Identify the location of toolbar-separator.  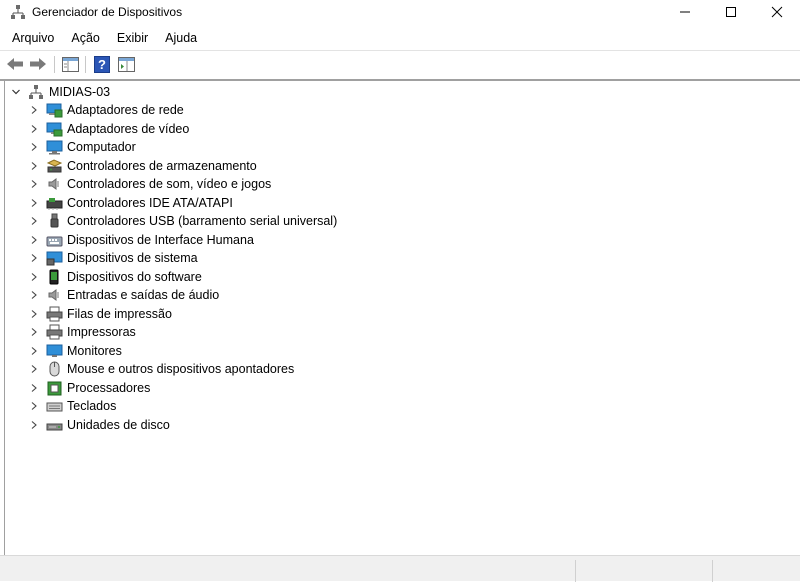
(85, 64).